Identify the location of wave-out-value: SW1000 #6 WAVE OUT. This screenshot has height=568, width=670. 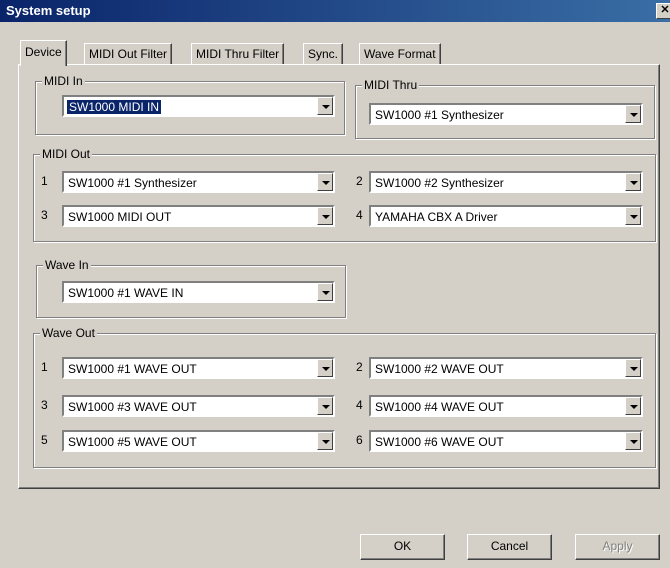
(439, 442).